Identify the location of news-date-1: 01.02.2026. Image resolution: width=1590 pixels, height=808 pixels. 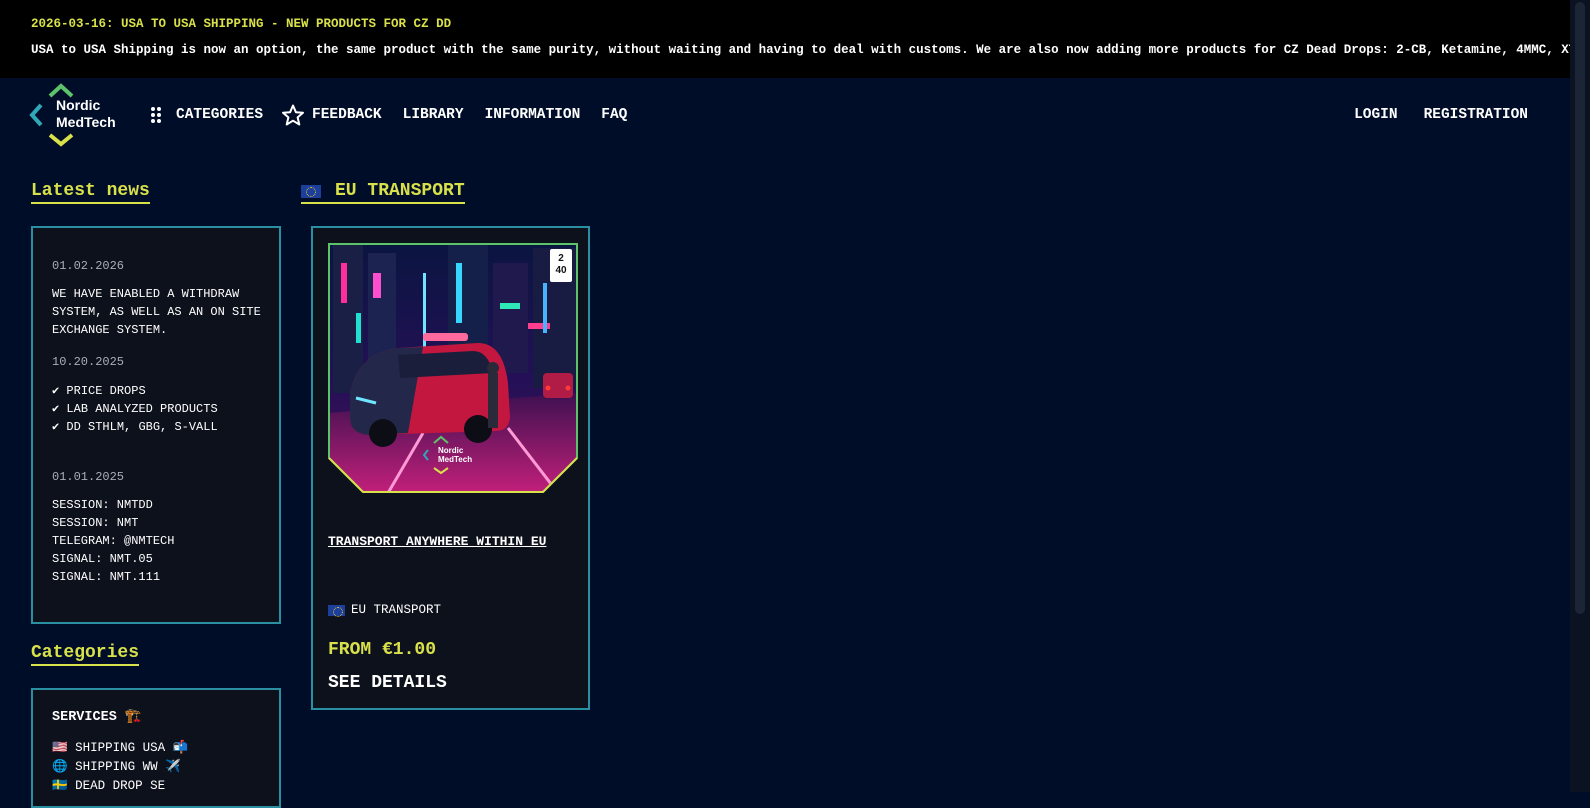
(88, 266).